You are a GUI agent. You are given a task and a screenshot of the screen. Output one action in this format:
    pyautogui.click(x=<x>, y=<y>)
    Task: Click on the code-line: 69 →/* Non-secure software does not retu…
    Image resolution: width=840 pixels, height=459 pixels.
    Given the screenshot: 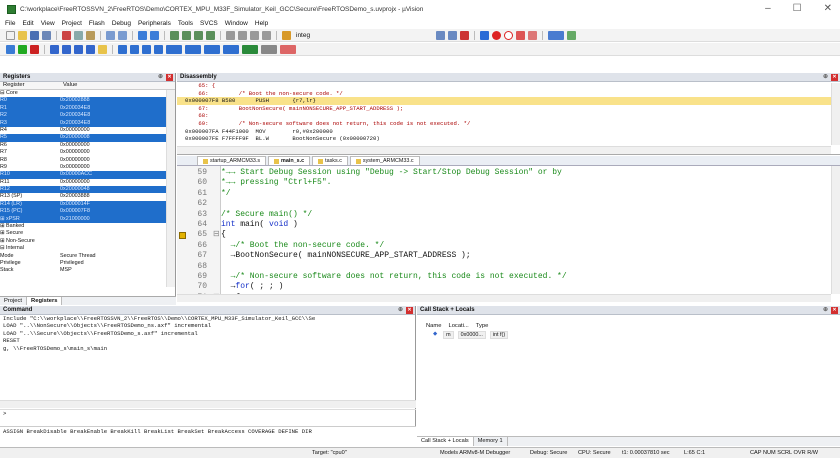 What is the action you would take?
    pyautogui.click(x=502, y=277)
    